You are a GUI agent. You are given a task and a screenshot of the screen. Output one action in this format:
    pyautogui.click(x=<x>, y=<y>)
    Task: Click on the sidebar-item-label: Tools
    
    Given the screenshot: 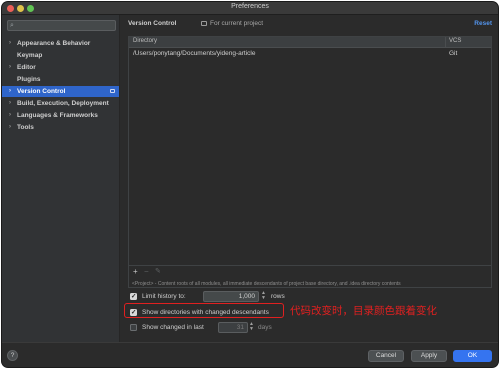 What is the action you would take?
    pyautogui.click(x=25, y=127)
    